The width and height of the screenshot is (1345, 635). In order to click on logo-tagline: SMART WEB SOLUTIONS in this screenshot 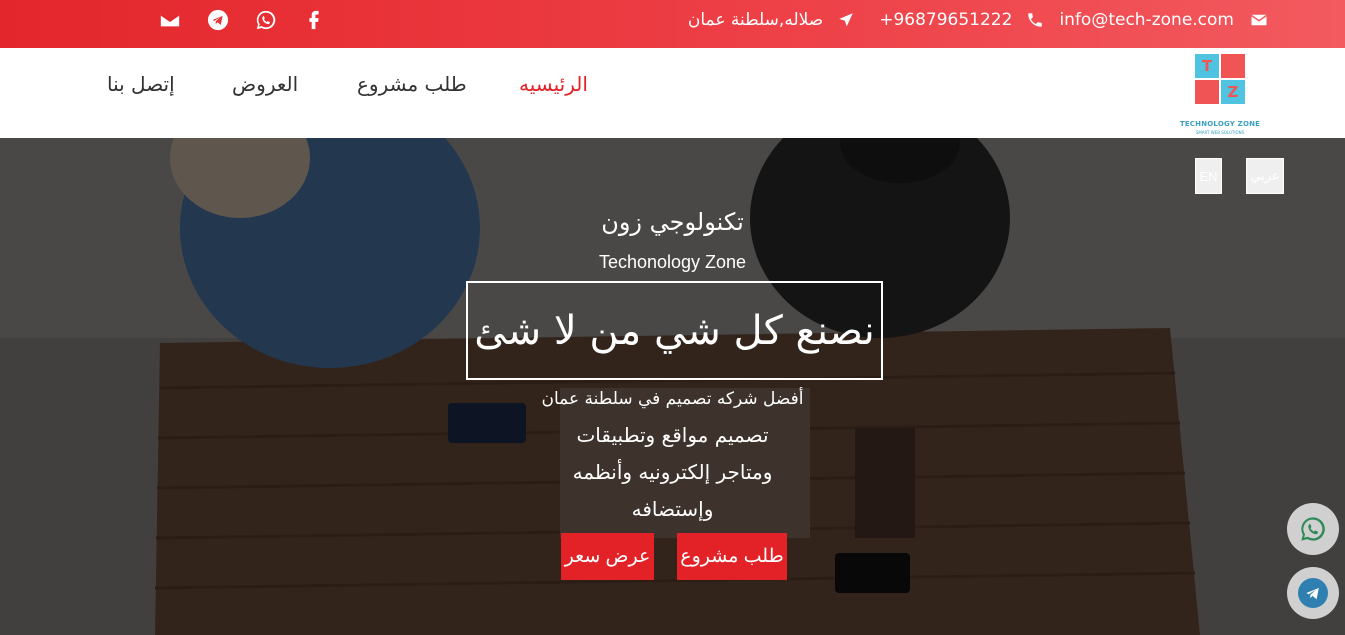, I will do `click(1220, 132)`.